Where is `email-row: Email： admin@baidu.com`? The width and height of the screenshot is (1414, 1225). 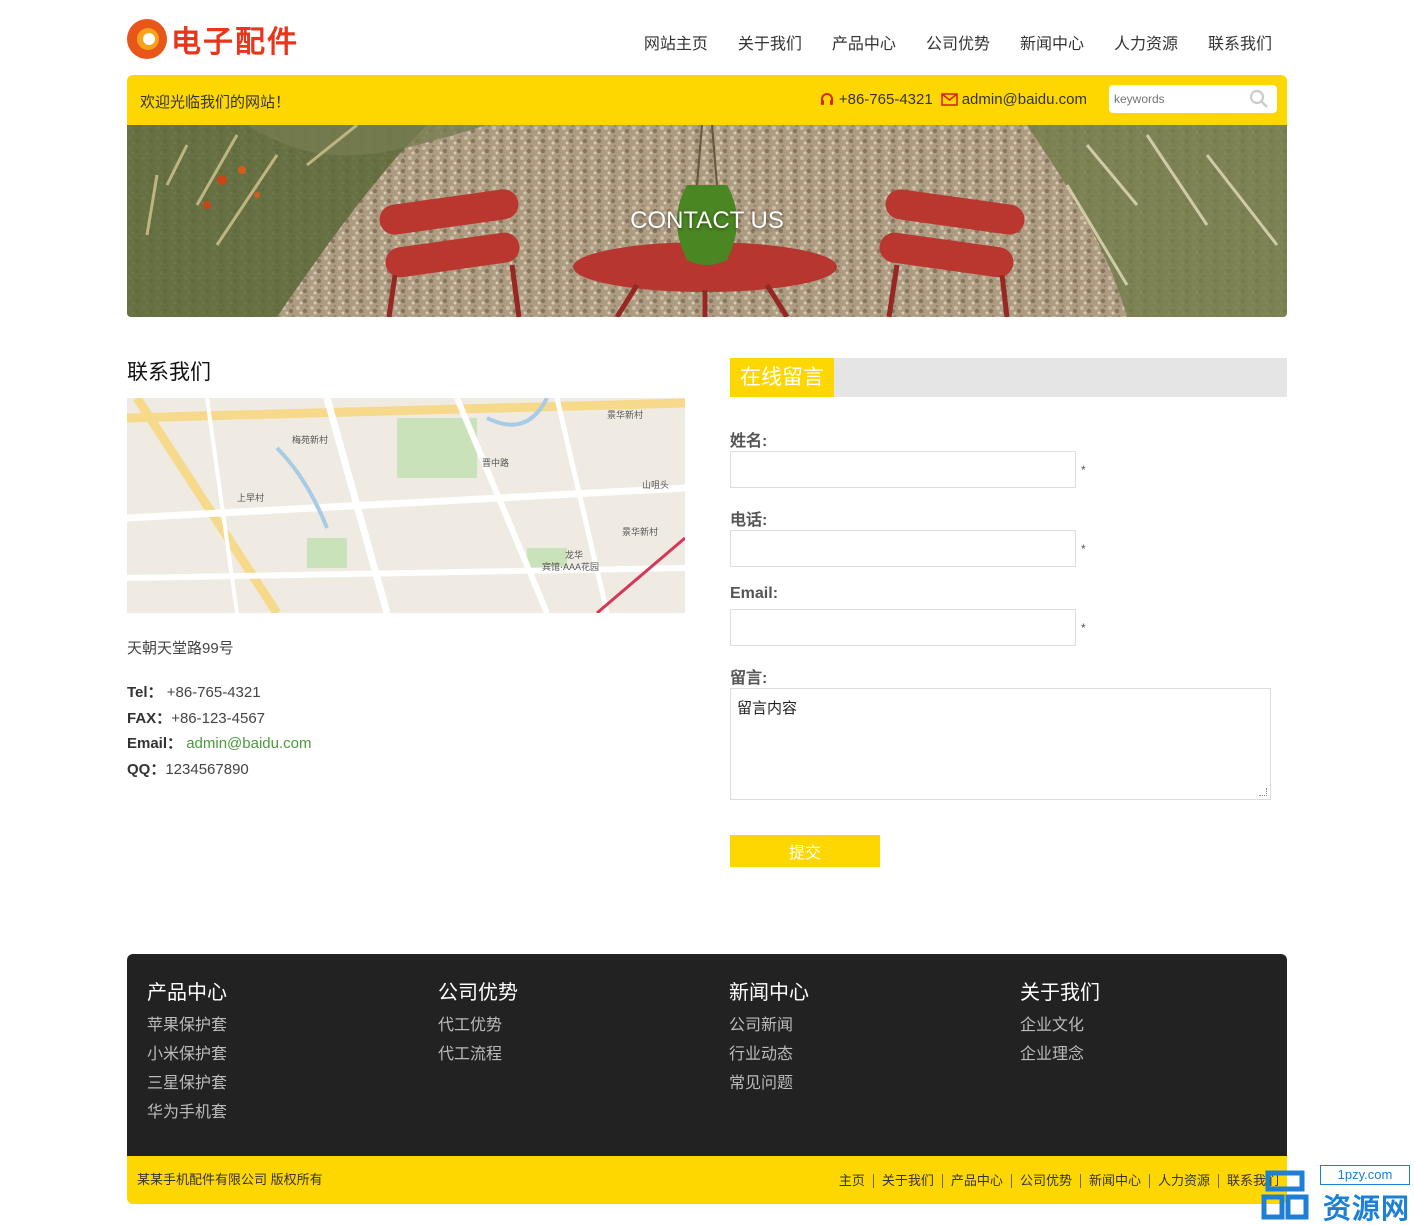
email-row: Email： admin@baidu.com is located at coordinates (406, 744).